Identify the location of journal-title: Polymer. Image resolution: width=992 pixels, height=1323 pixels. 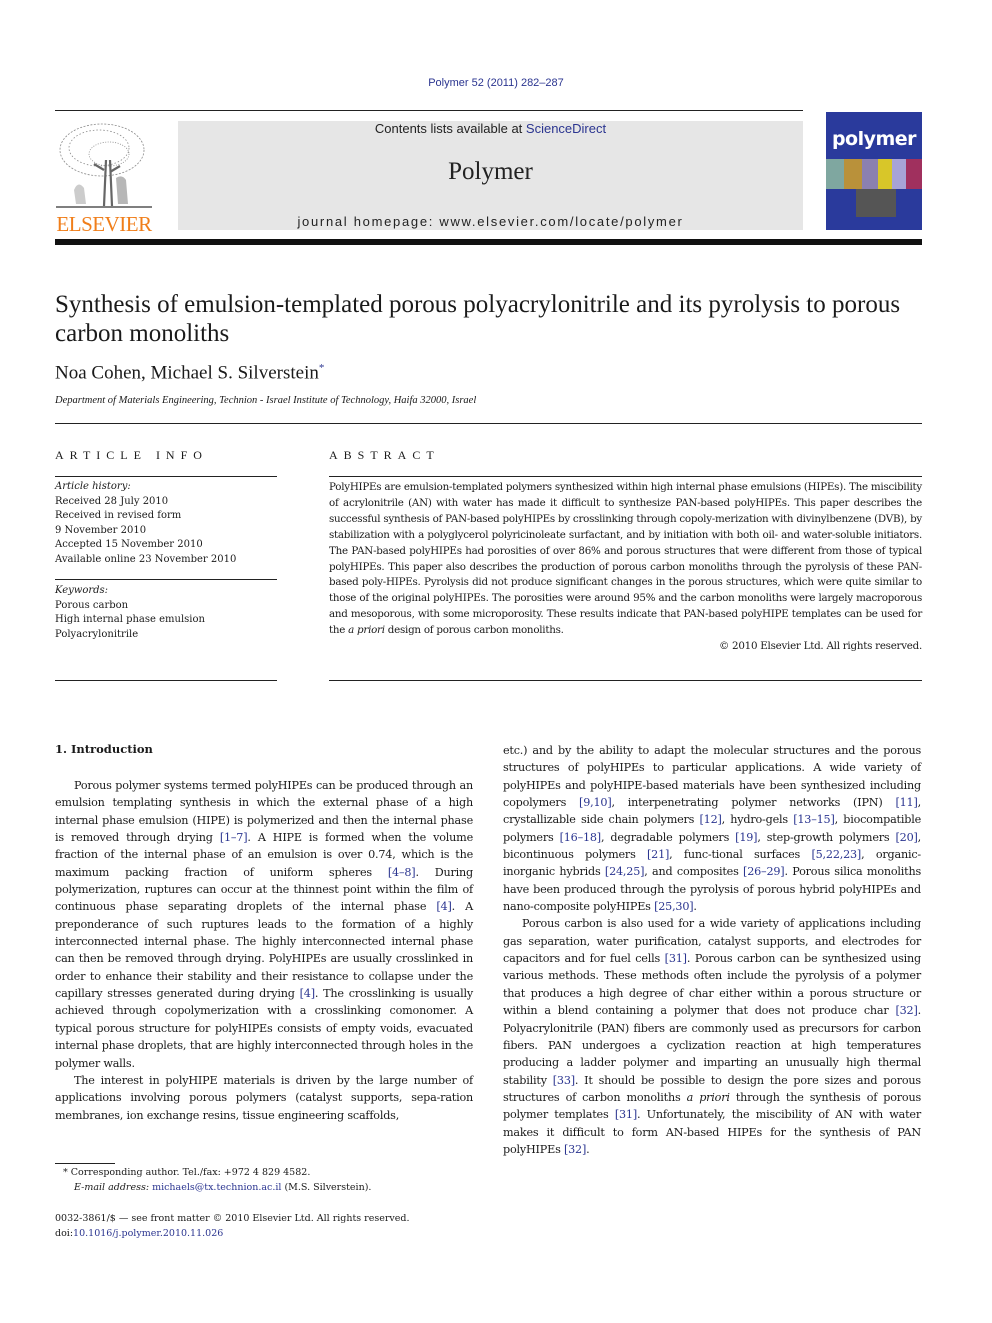
(490, 171).